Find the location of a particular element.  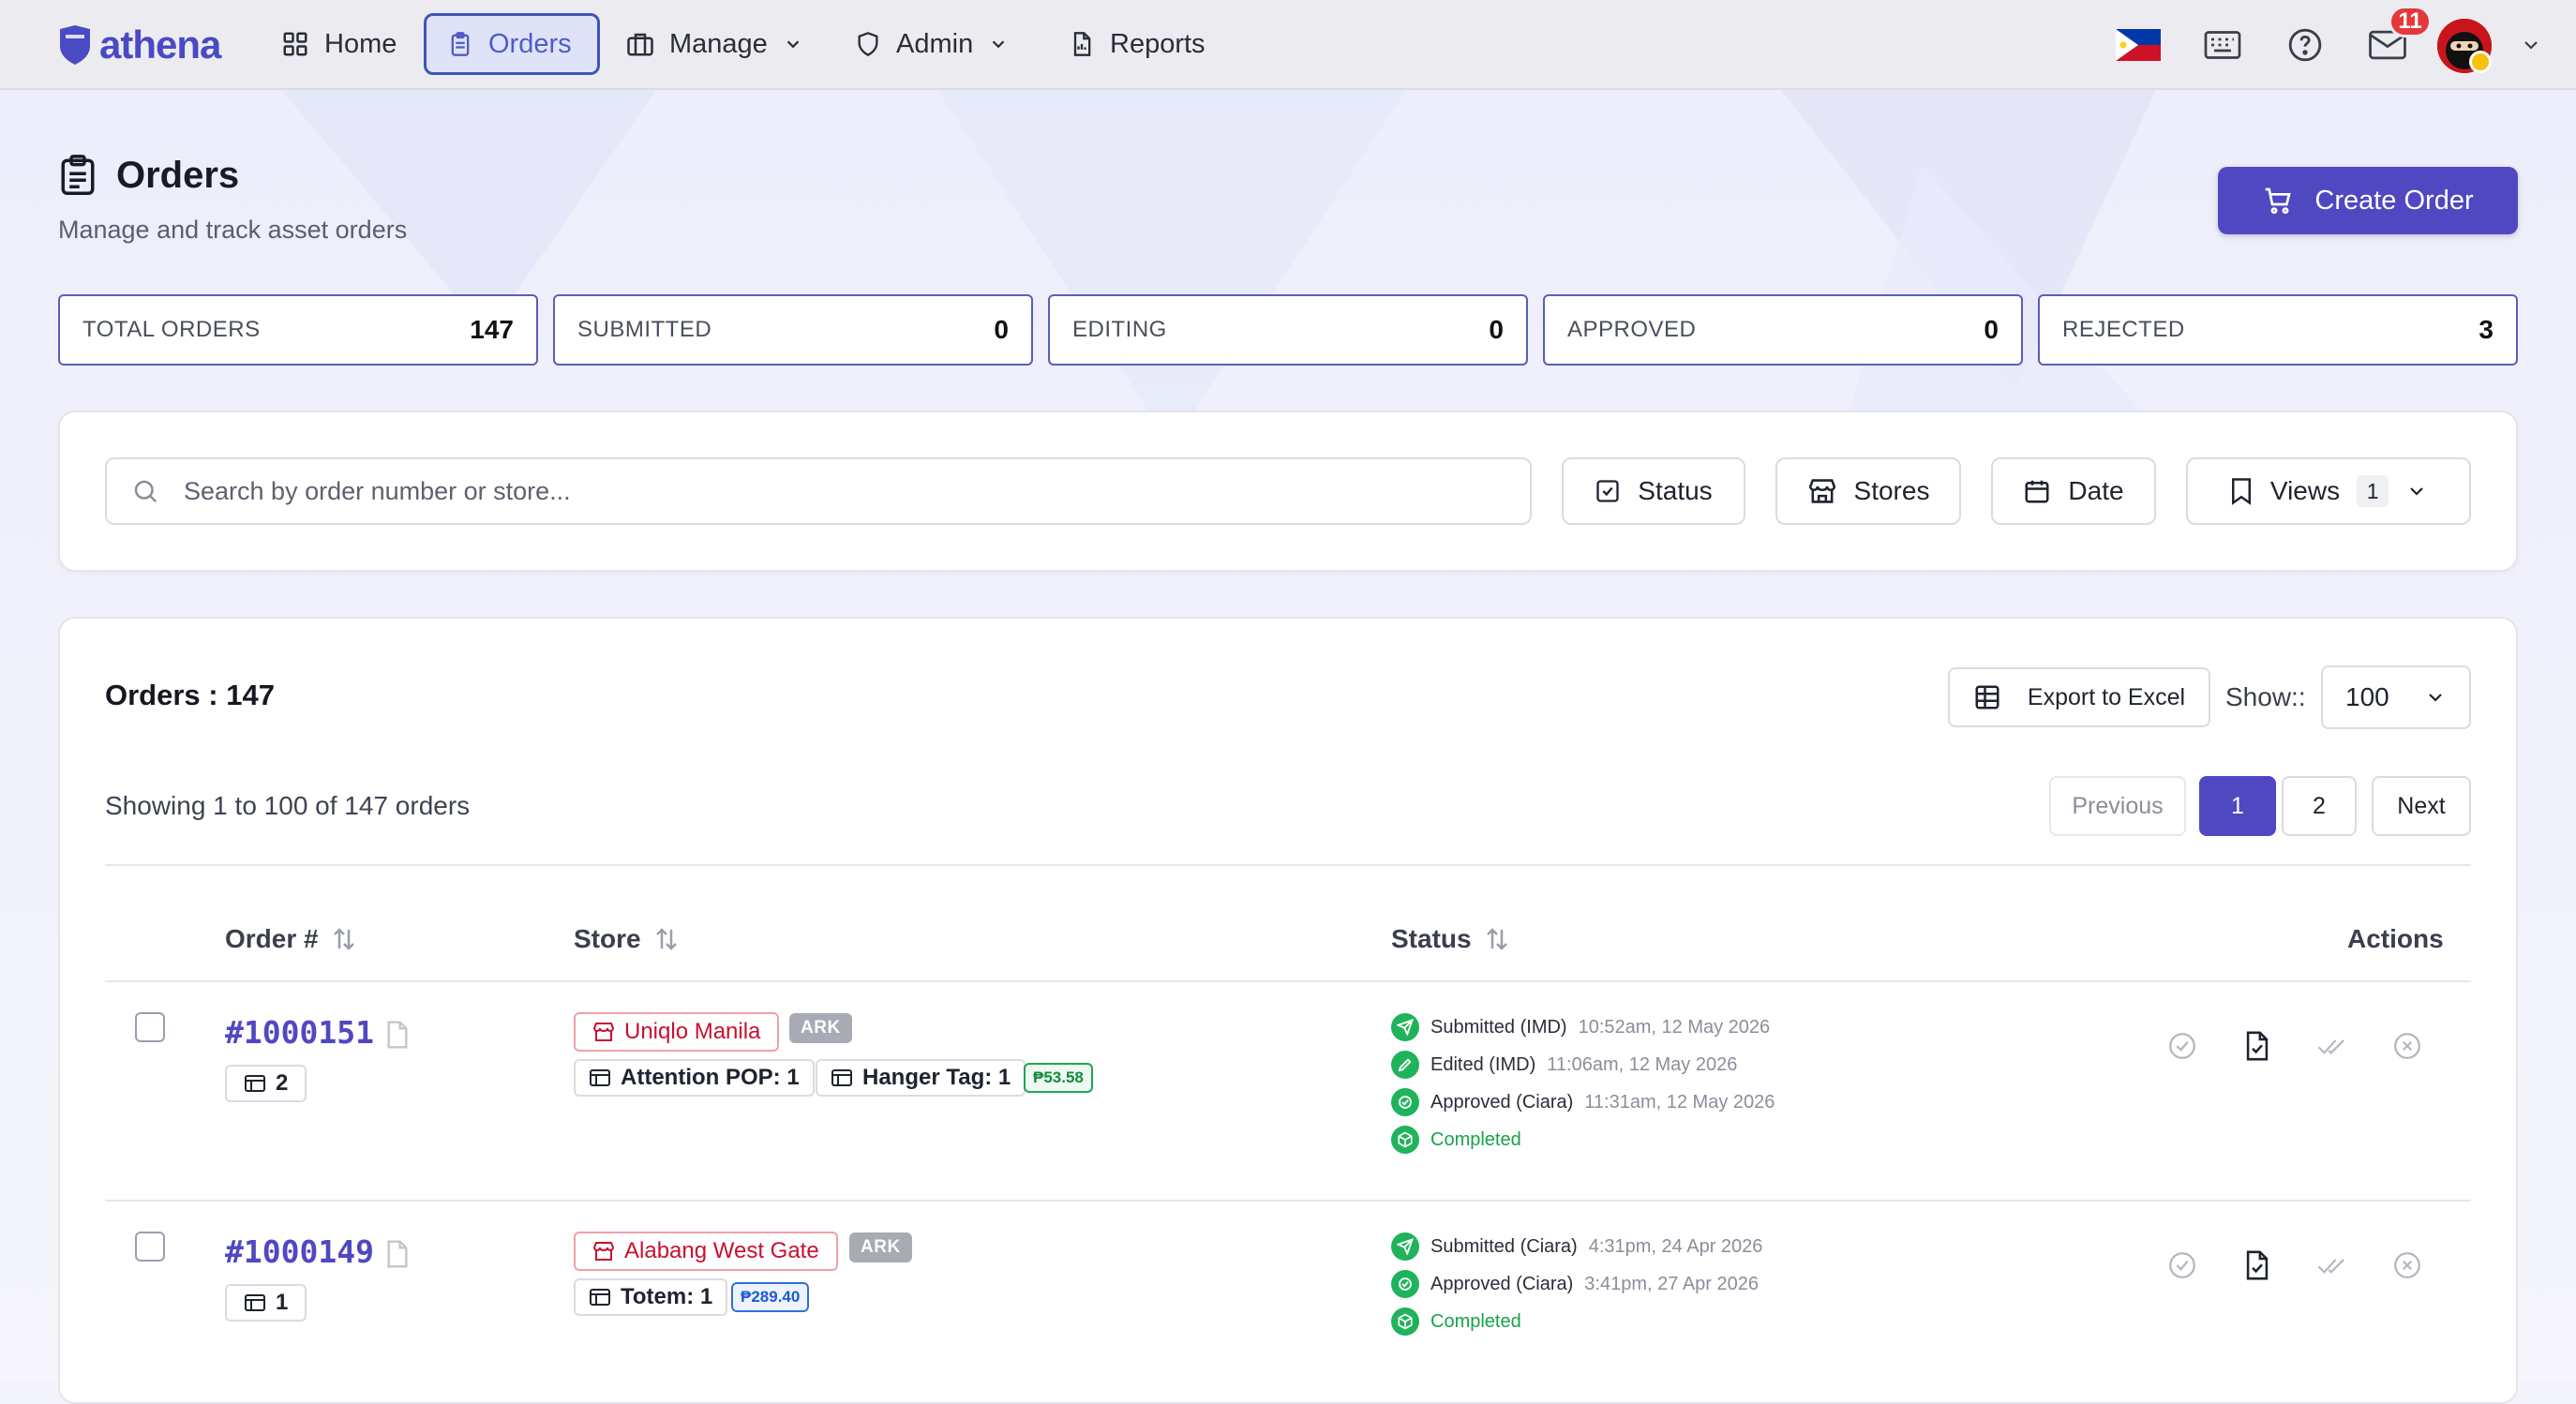

user-menu-toggle is located at coordinates (2531, 45).